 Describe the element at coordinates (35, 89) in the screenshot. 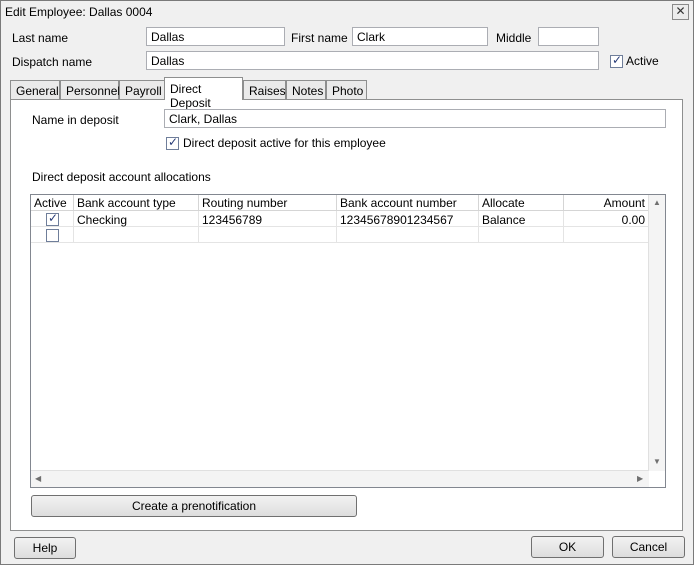

I see `tab-general: General` at that location.